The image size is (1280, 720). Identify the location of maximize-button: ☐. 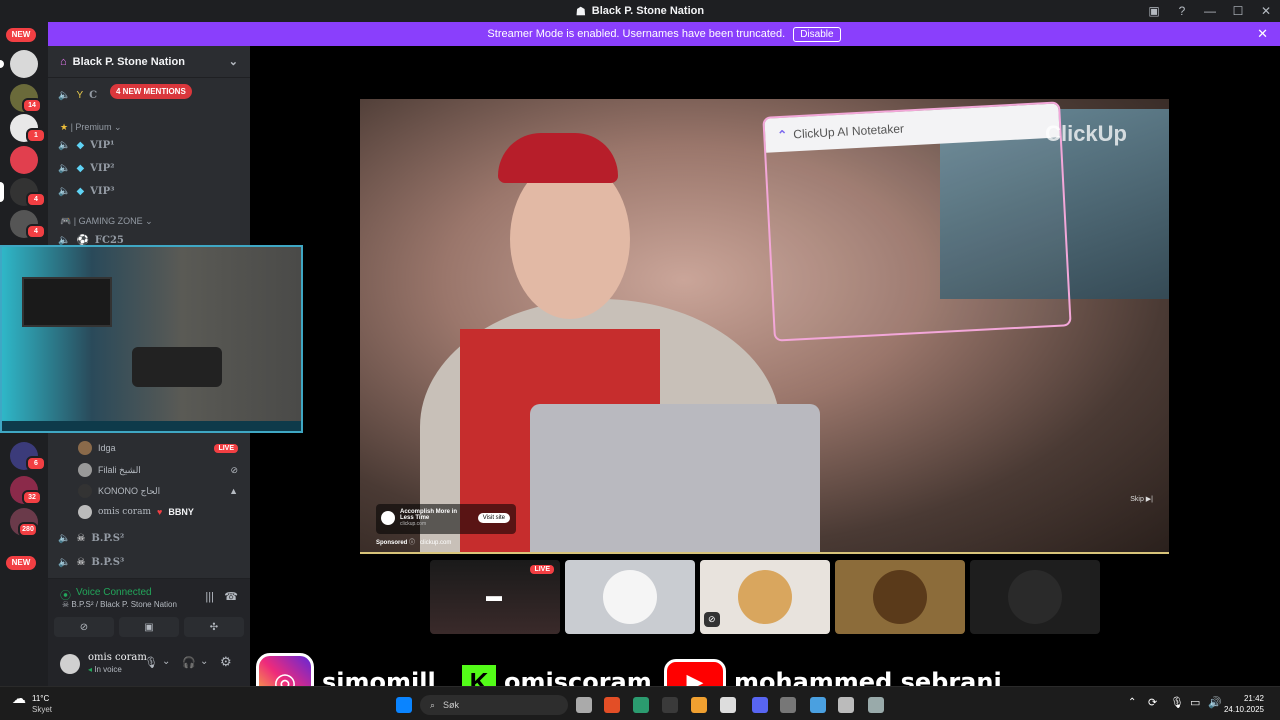
(1238, 11).